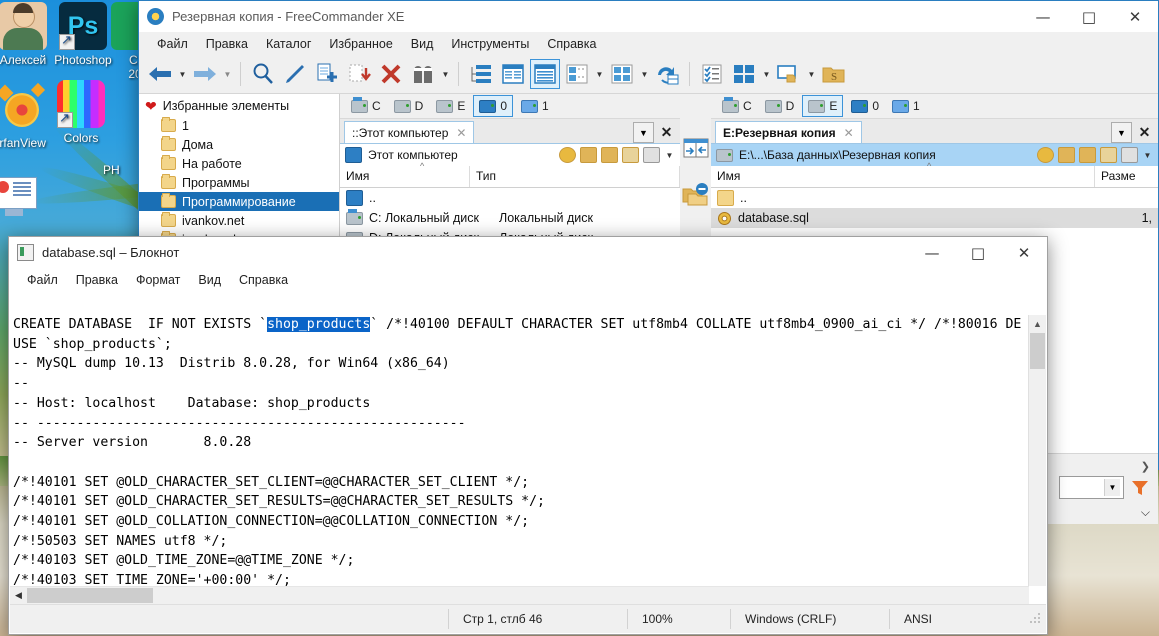 The height and width of the screenshot is (636, 1159). What do you see at coordinates (81, 112) in the screenshot?
I see `desktop-icon-colors: Colors` at bounding box center [81, 112].